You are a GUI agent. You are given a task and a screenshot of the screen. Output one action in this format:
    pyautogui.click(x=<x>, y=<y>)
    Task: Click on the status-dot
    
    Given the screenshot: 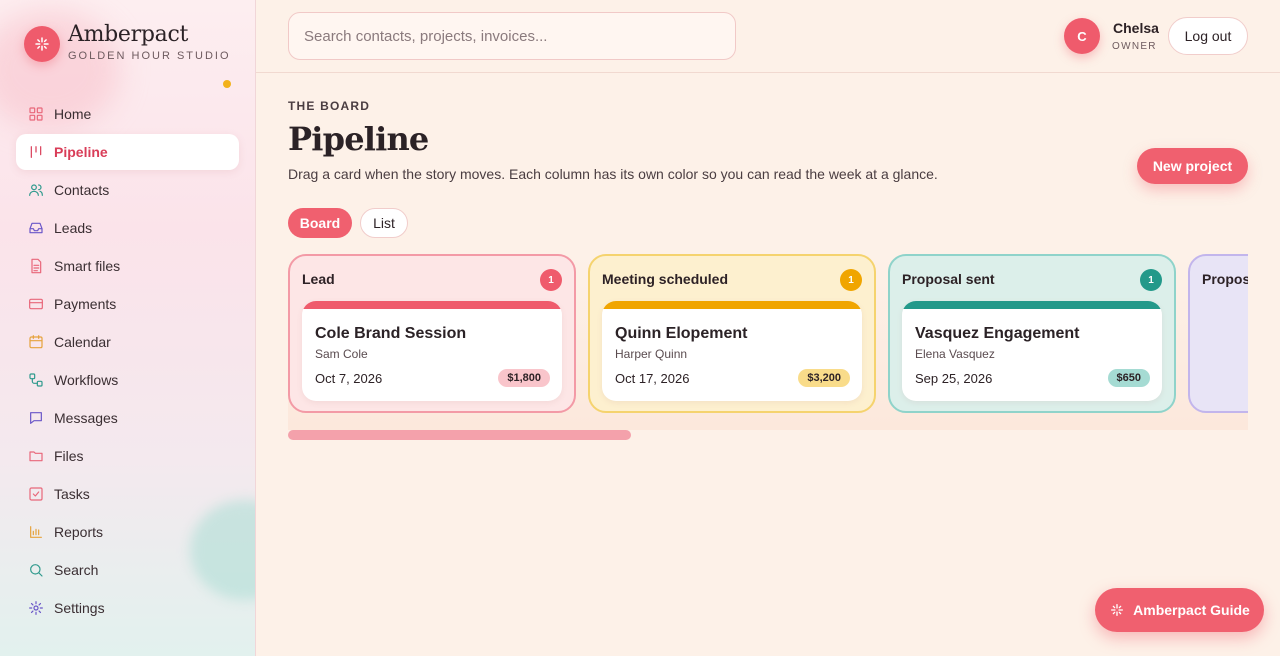 What is the action you would take?
    pyautogui.click(x=227, y=84)
    